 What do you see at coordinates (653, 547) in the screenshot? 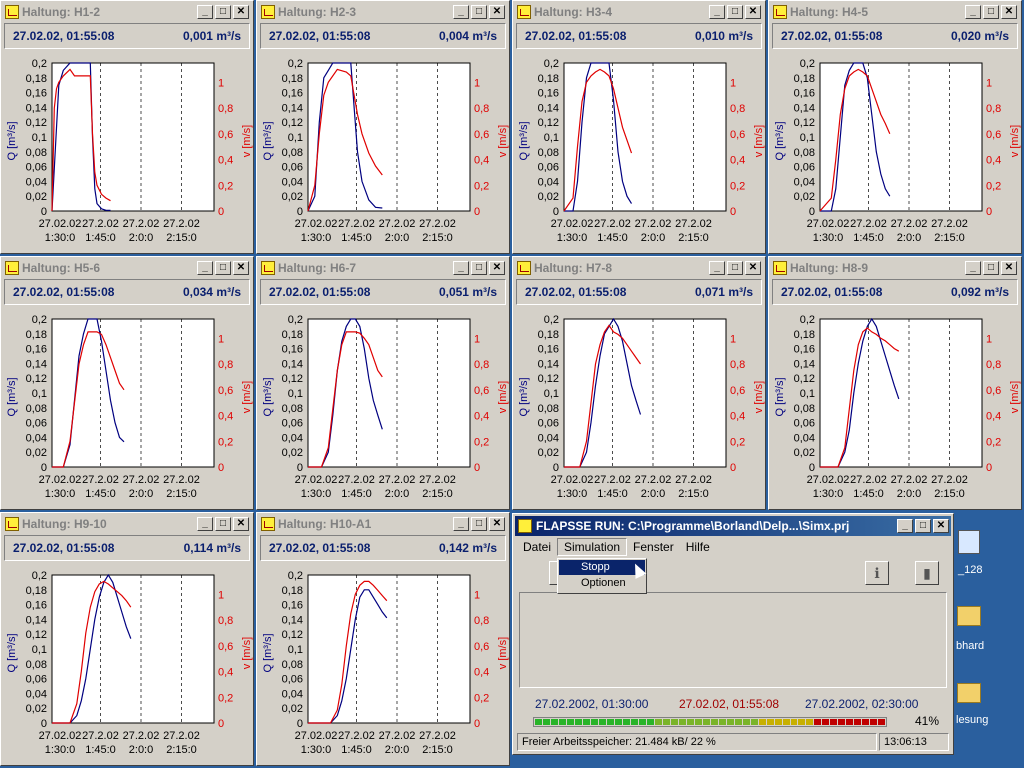
I see `menu-fenster: Fenster` at bounding box center [653, 547].